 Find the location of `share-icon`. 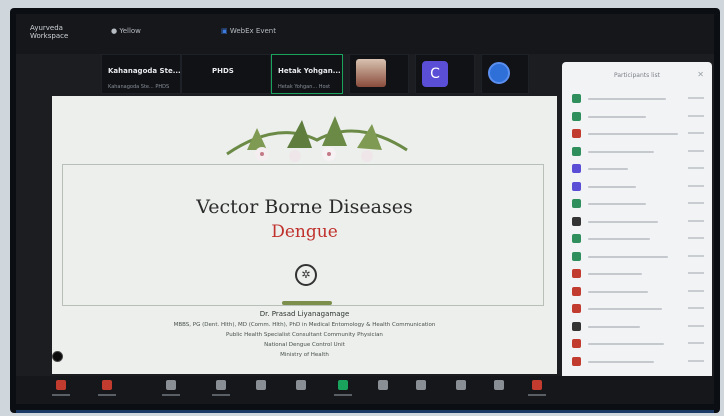

share-icon is located at coordinates (343, 385).